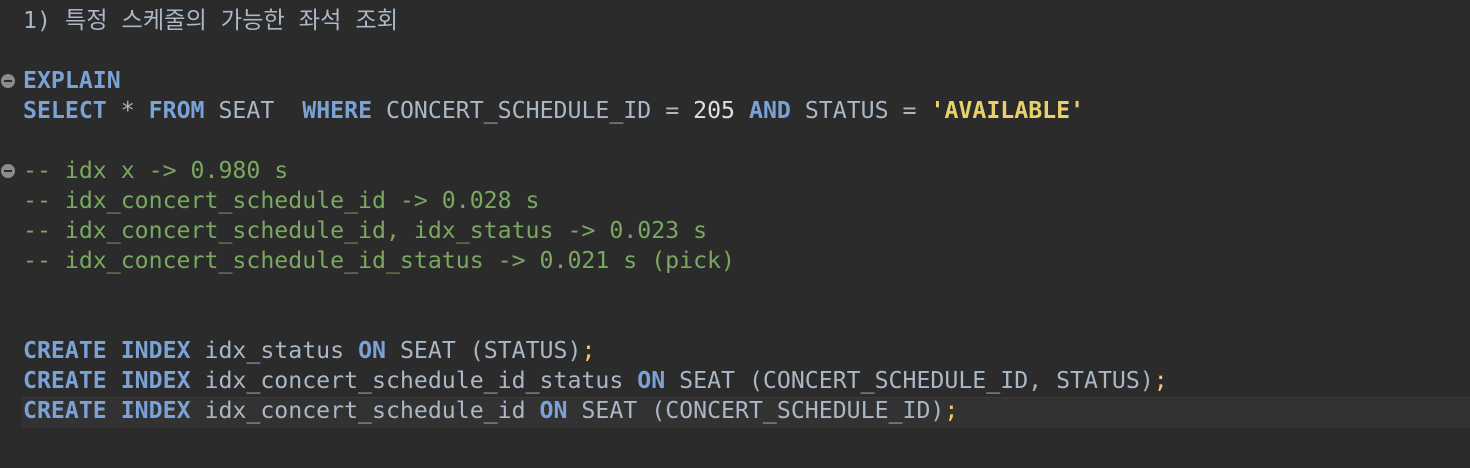 This screenshot has width=1470, height=468. I want to click on editor-line-heading: 1) 특정 스케줄의 가능한 좌석 조회, so click(735, 21).